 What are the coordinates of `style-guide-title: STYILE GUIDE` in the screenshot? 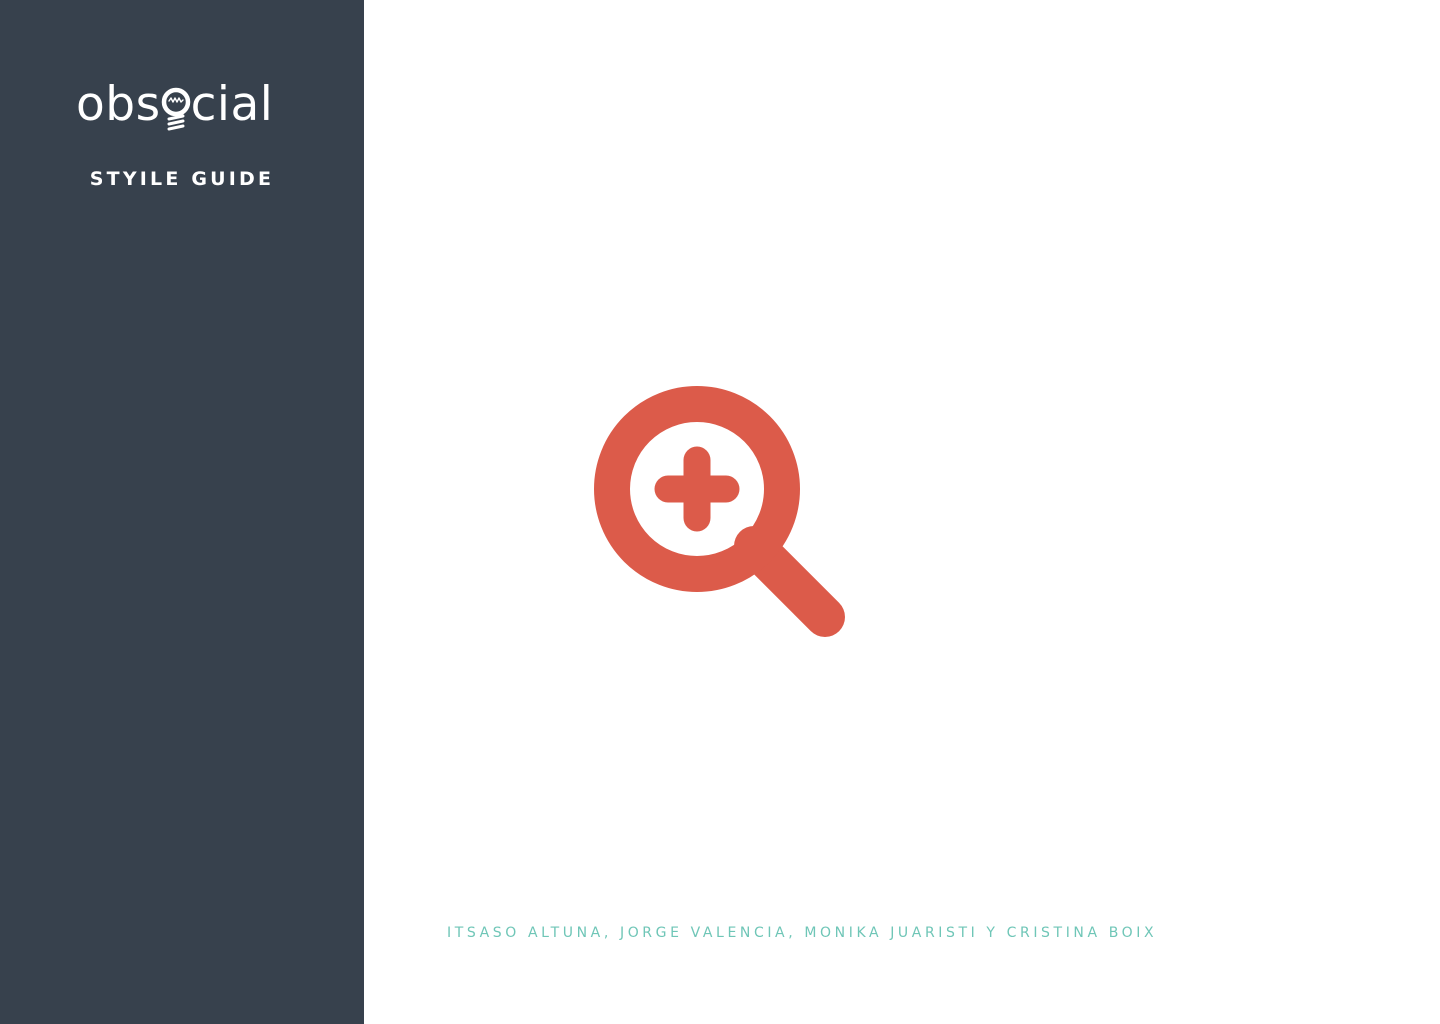 It's located at (182, 179).